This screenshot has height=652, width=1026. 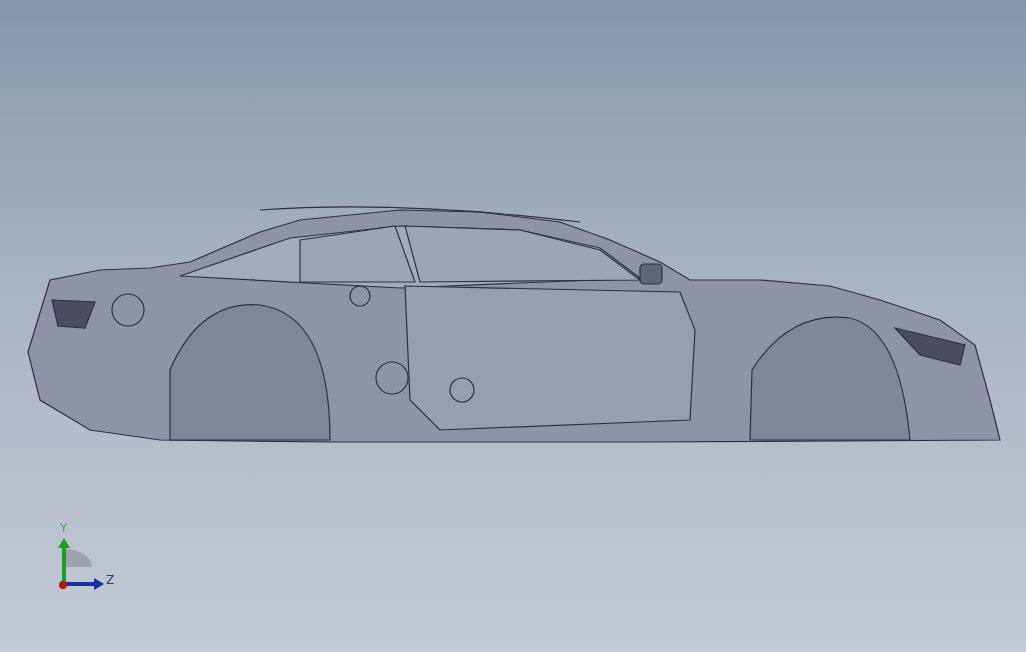 I want to click on z-axis-arrow-icon, so click(x=84, y=584).